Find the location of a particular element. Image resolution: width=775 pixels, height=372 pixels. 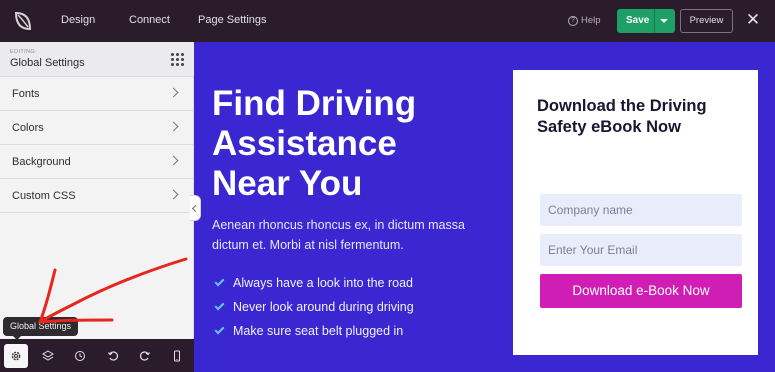

card-title: Download the Driving Safety eBook Now is located at coordinates (622, 116).